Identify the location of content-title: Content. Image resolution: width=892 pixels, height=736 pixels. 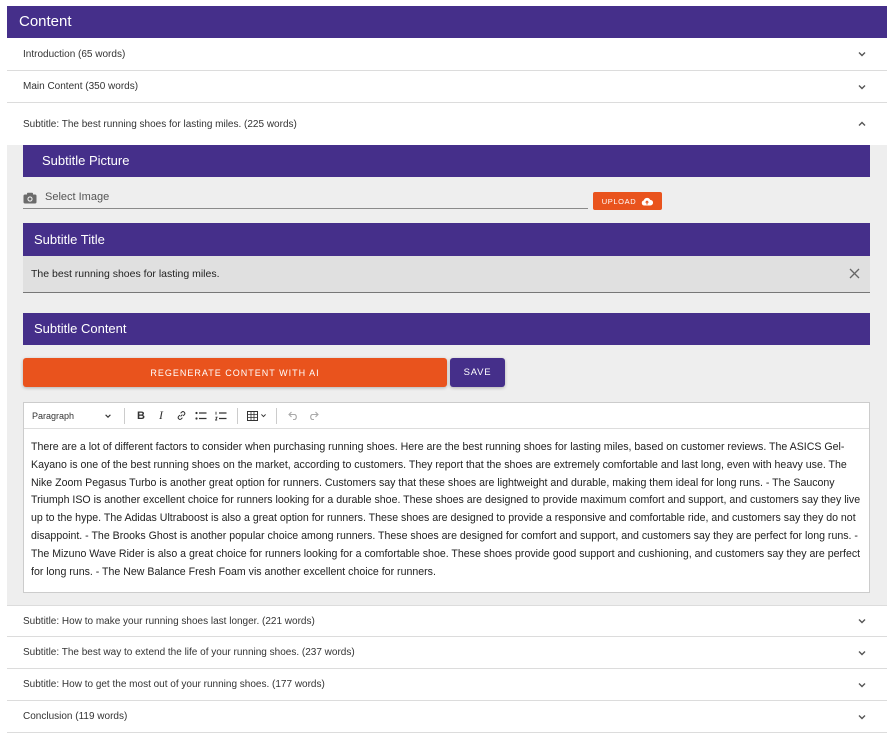
(45, 21).